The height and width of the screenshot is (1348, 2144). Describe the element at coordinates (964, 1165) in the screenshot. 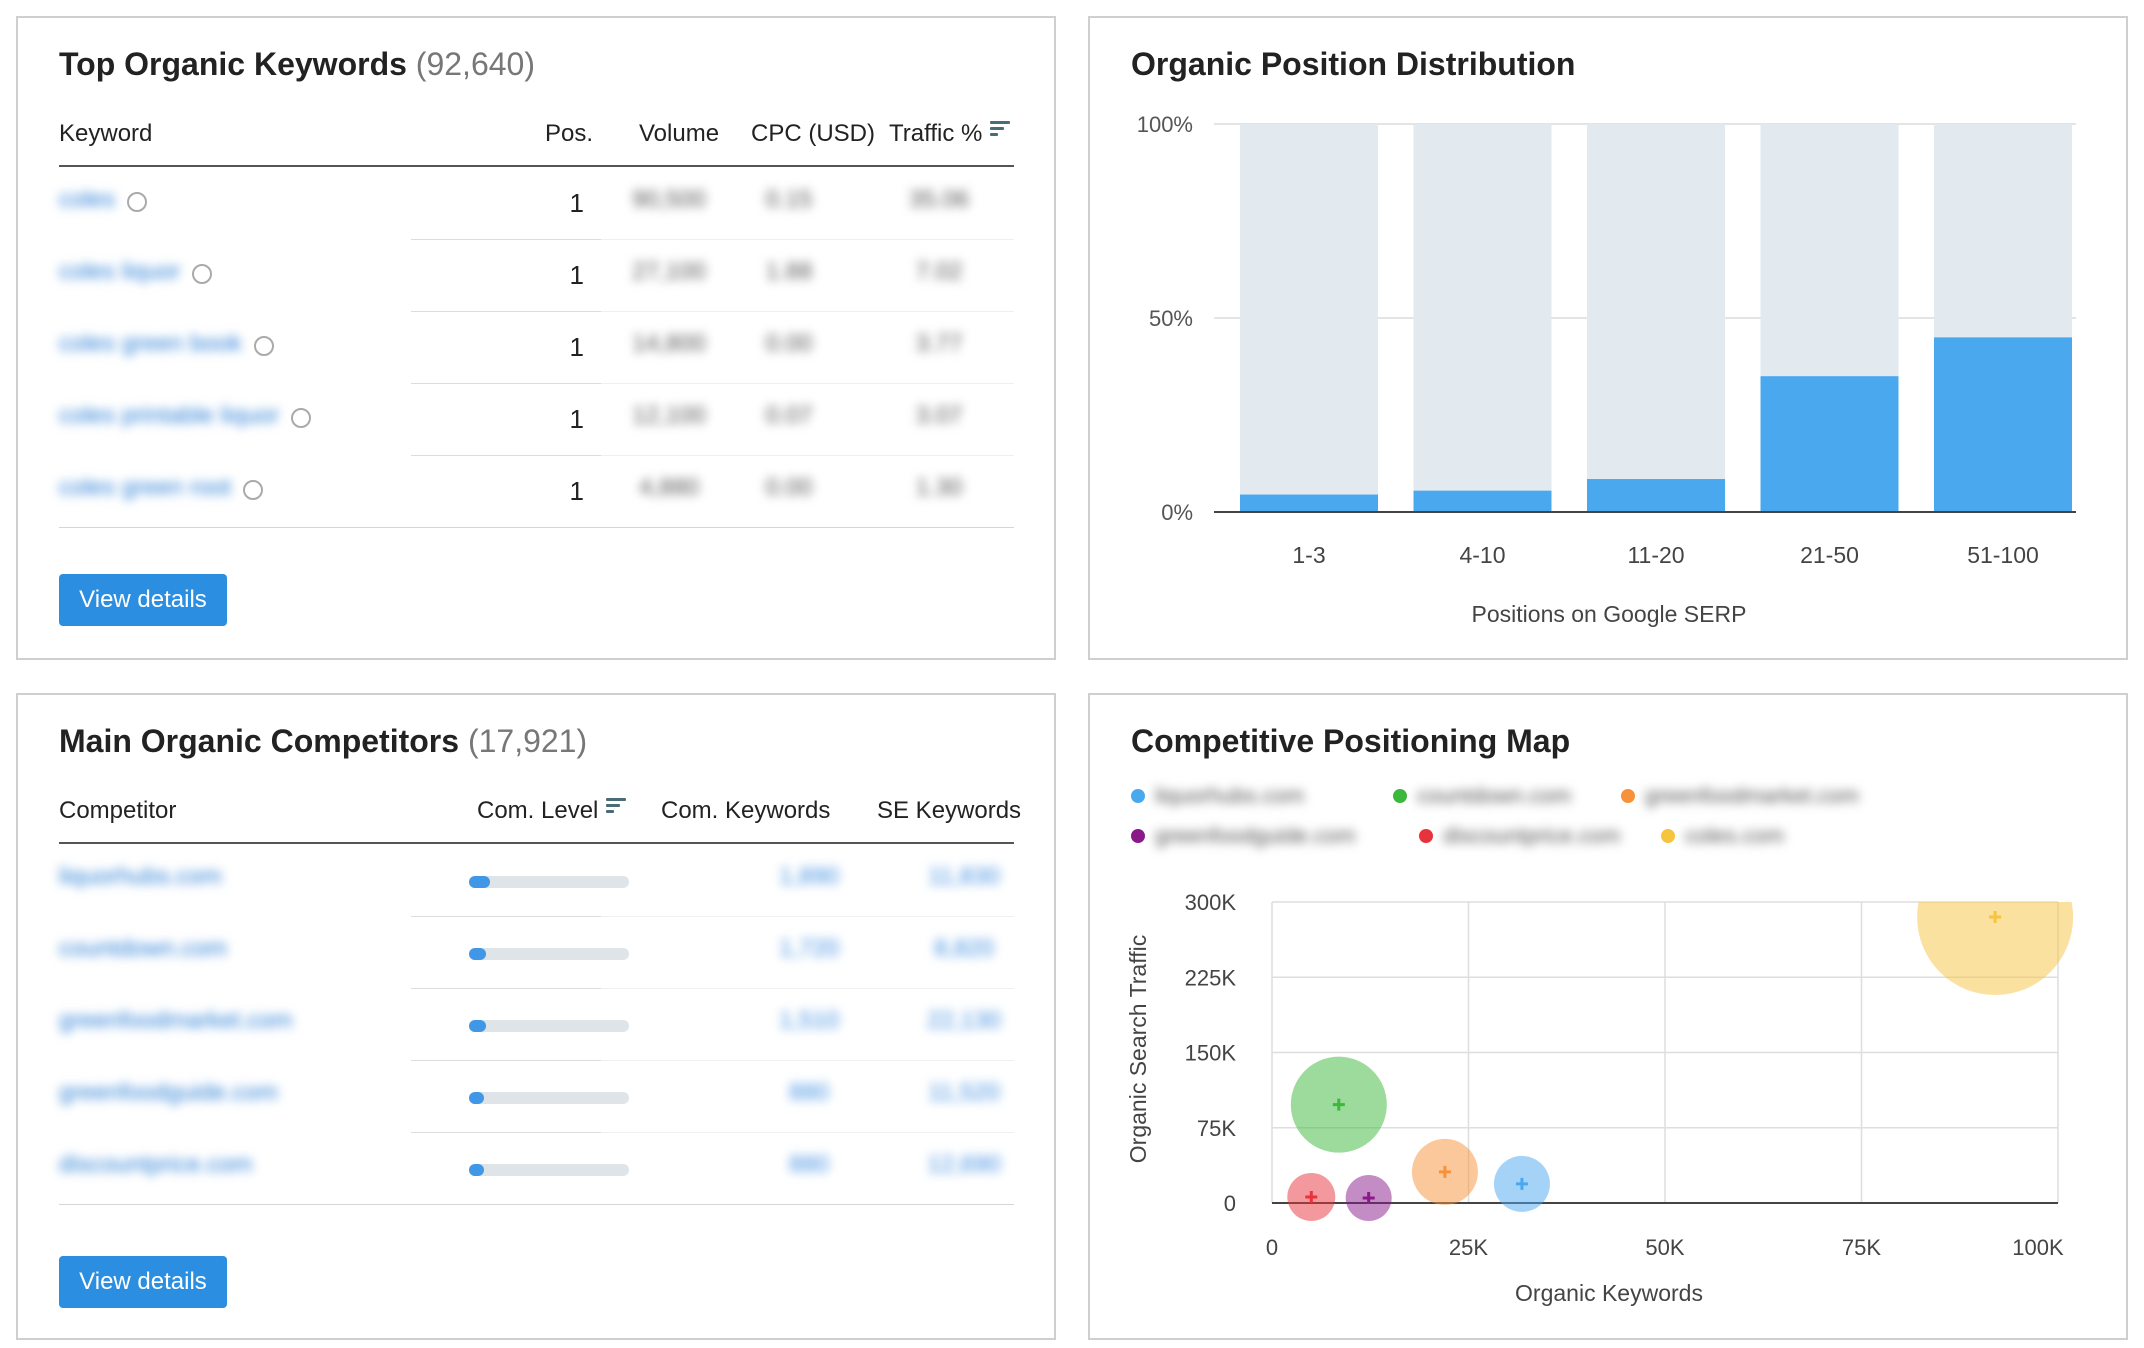

I see `se-keywords-link: 12,690` at that location.